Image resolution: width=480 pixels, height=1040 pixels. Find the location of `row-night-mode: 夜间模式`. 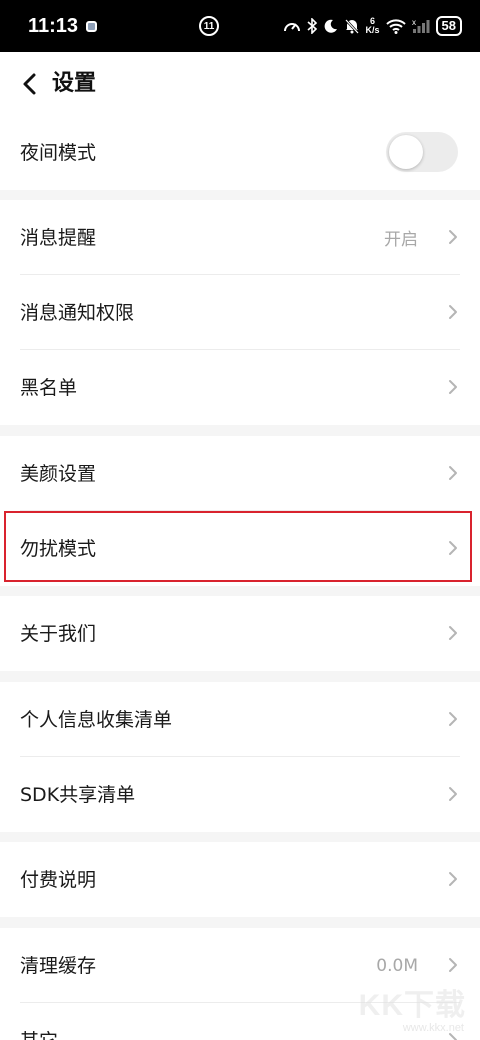

row-night-mode: 夜间模式 is located at coordinates (240, 153).